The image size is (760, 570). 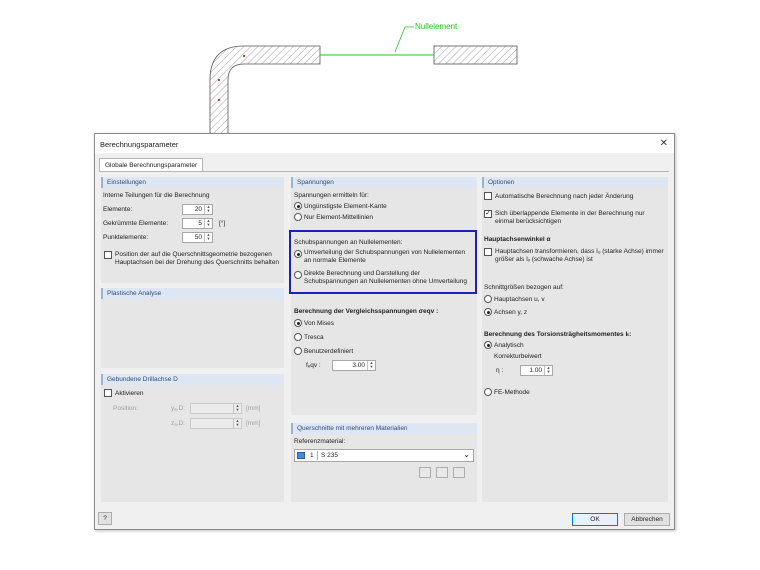 What do you see at coordinates (647, 519) in the screenshot?
I see `cancel-button: Abbrechen` at bounding box center [647, 519].